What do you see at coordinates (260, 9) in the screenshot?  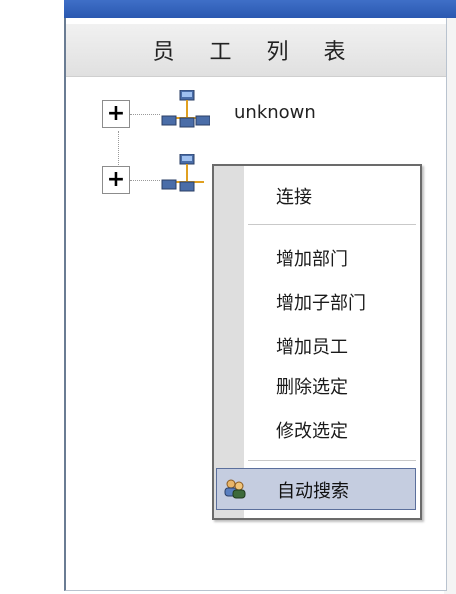 I see `window-title-bar` at bounding box center [260, 9].